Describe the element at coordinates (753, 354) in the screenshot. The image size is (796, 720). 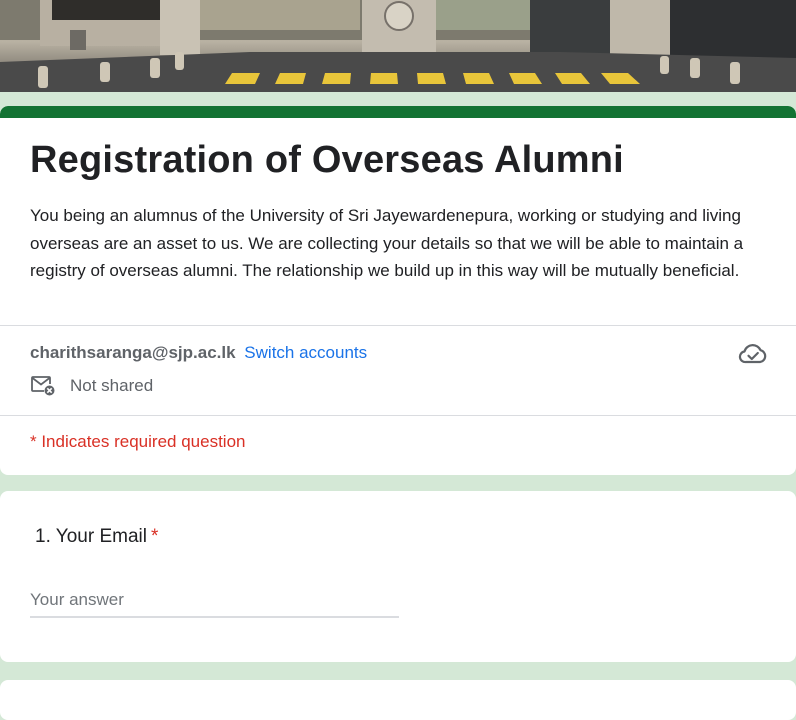
I see `cloud-check-icon` at that location.